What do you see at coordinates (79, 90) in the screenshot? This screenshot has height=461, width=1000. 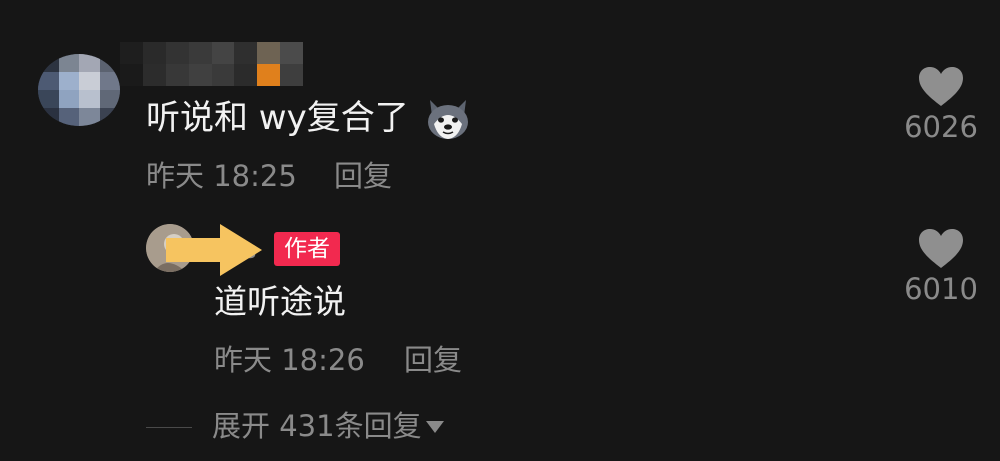 I see `avatar` at bounding box center [79, 90].